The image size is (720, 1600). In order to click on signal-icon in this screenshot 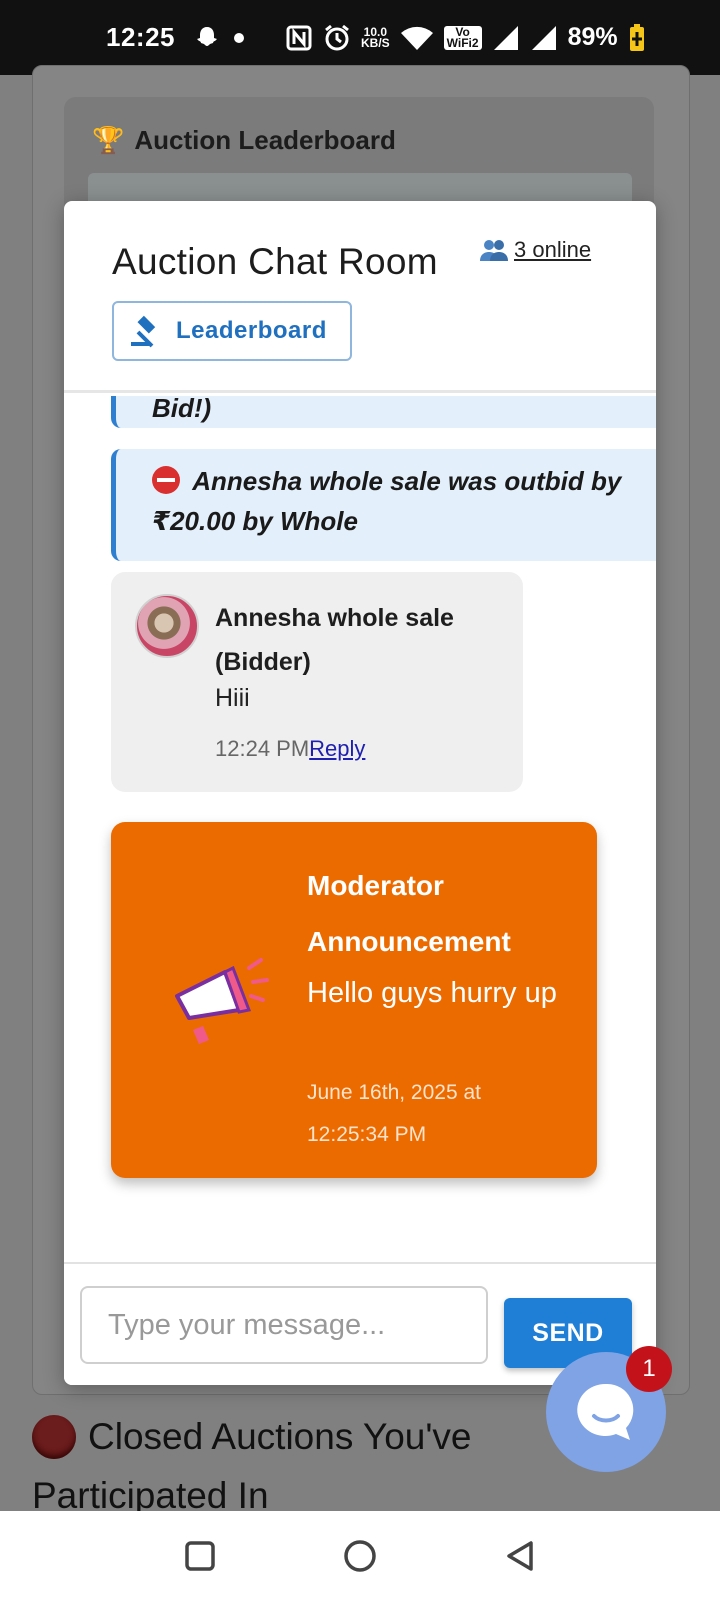, I will do `click(505, 37)`.